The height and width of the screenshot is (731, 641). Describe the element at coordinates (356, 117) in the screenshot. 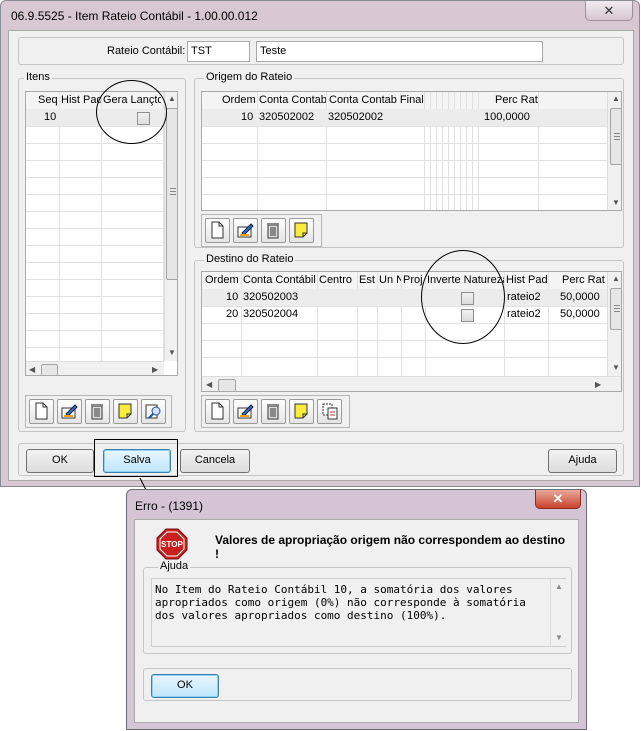

I see `origem-conta-final-cell: 320502002` at that location.